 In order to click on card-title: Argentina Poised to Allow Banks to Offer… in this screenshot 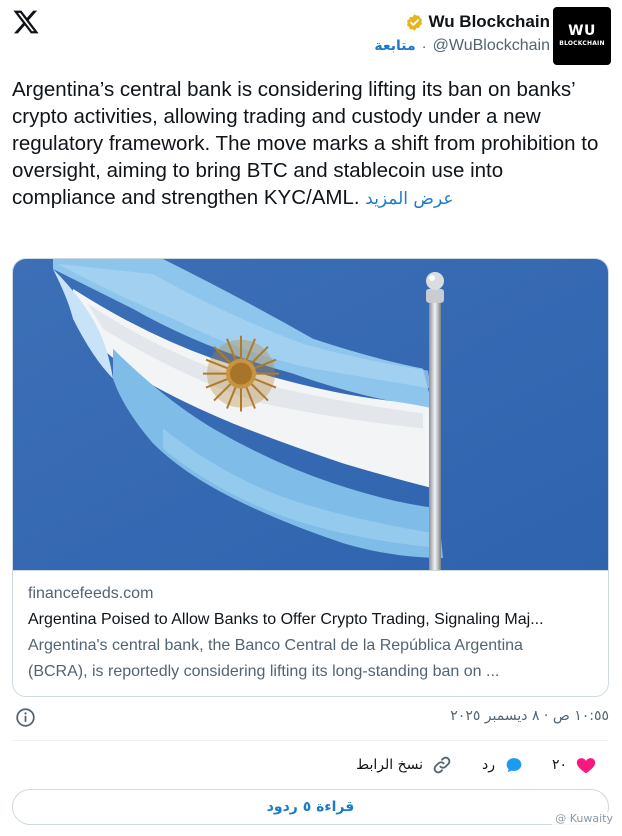, I will do `click(286, 619)`.